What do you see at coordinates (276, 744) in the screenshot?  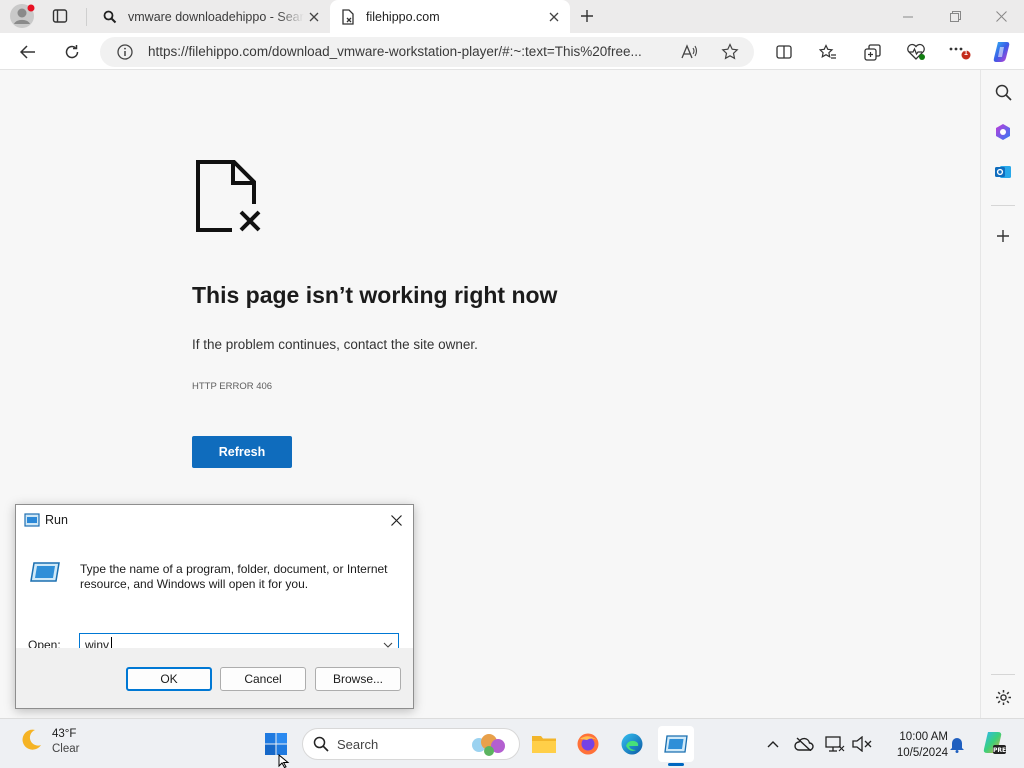 I see `windows-logo-icon` at bounding box center [276, 744].